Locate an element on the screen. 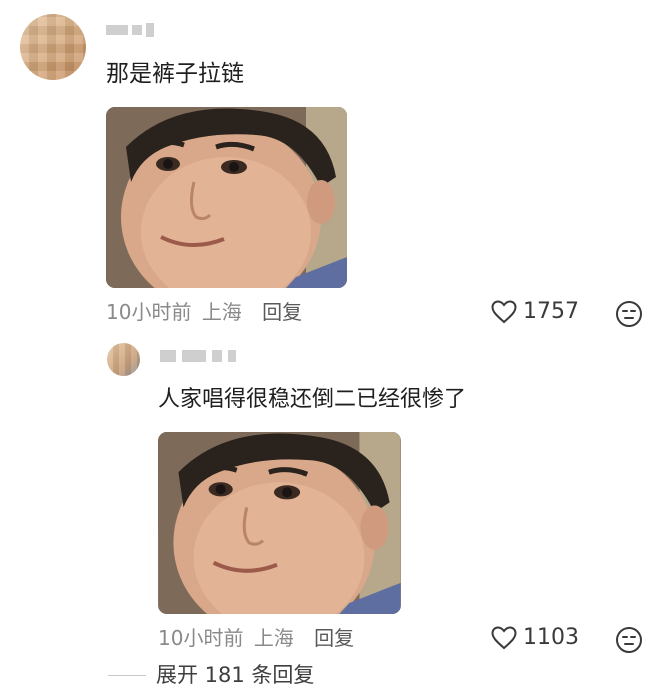 The image size is (667, 690). reply-meta: 10小时前 上海 回复 is located at coordinates (256, 638).